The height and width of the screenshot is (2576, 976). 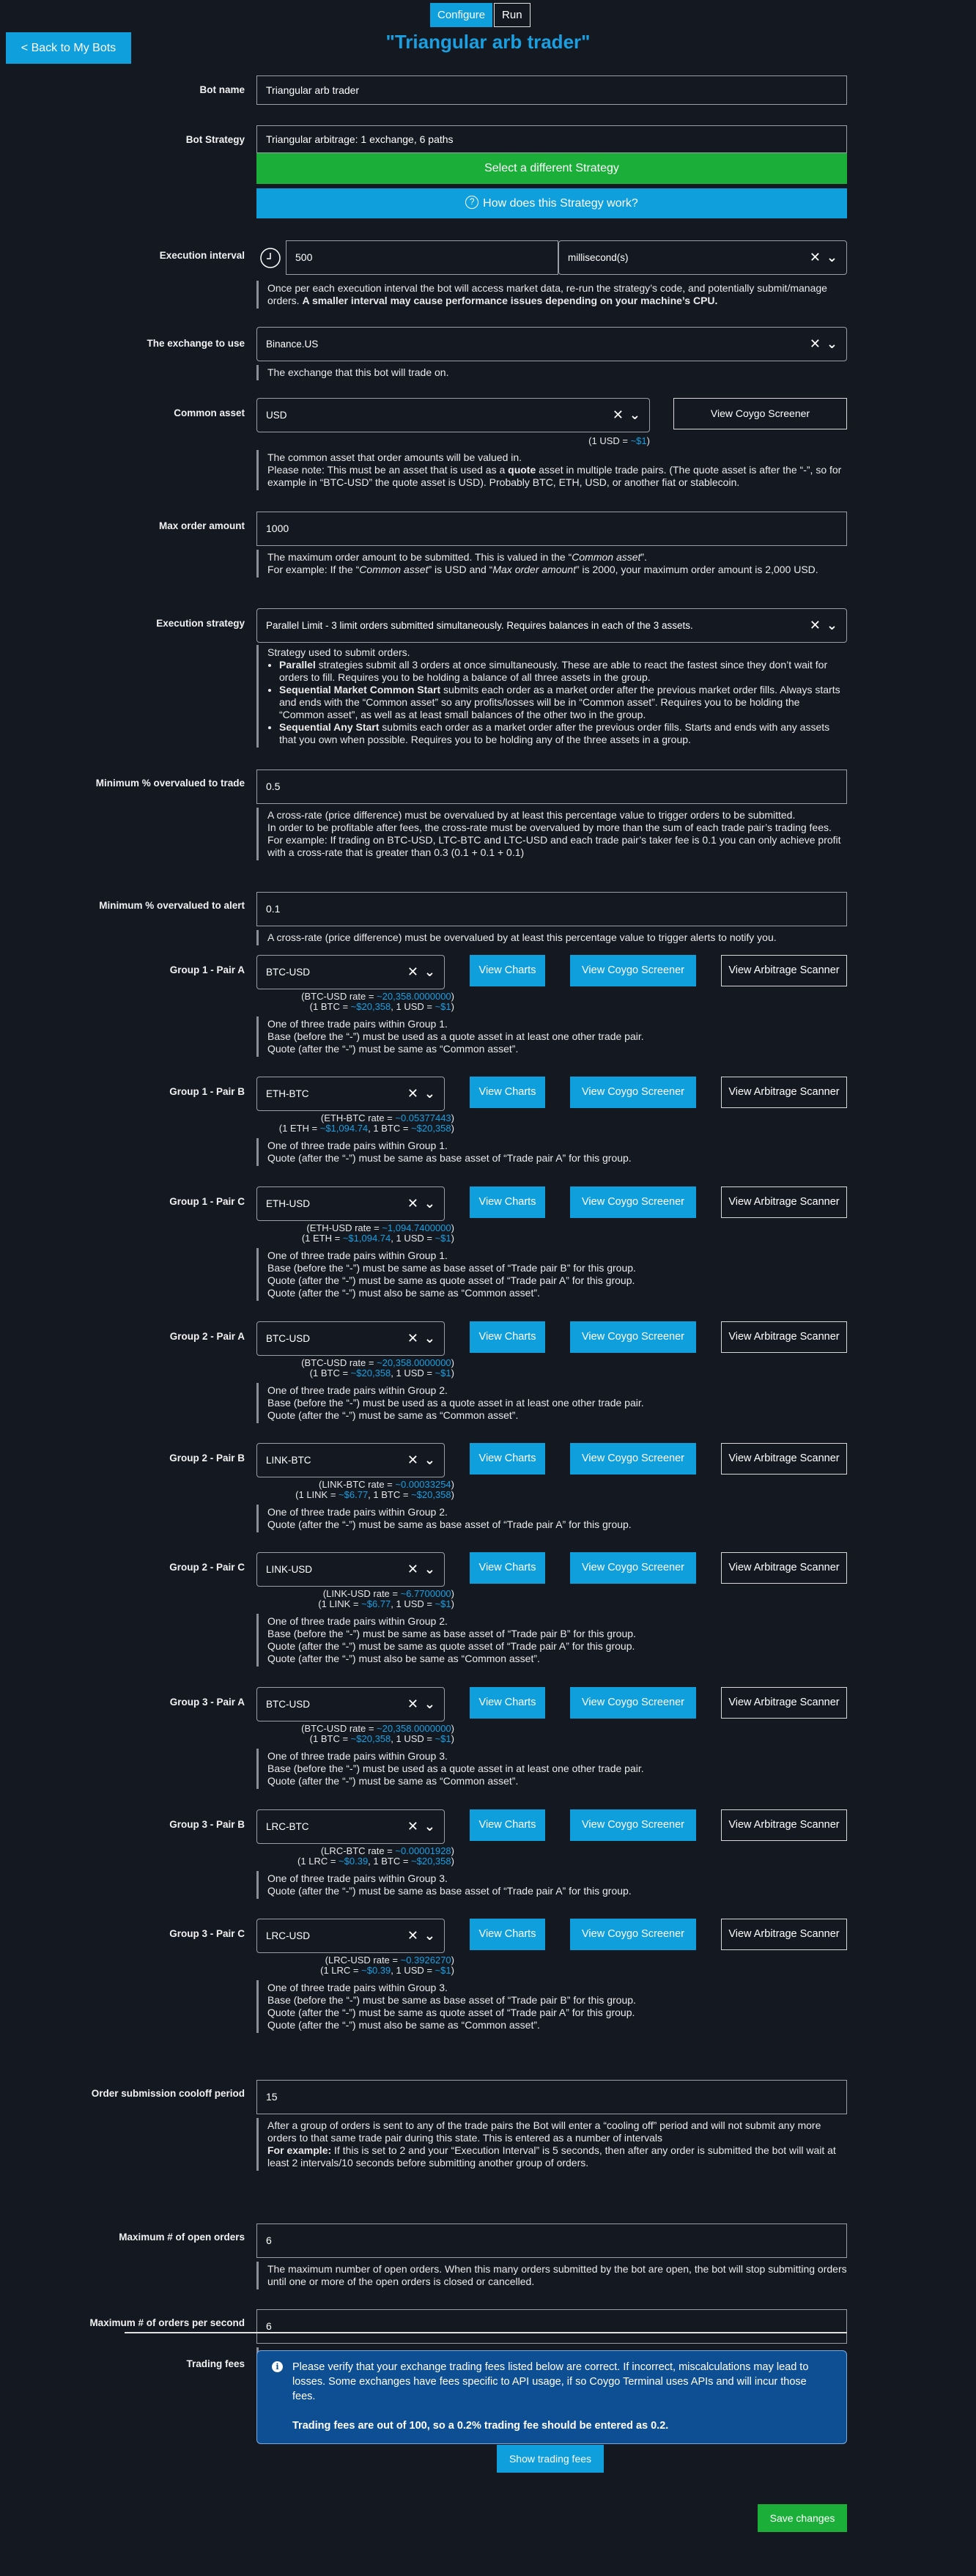 I want to click on how-strategy-works-button: ? How does this Strategy work?, so click(x=551, y=203).